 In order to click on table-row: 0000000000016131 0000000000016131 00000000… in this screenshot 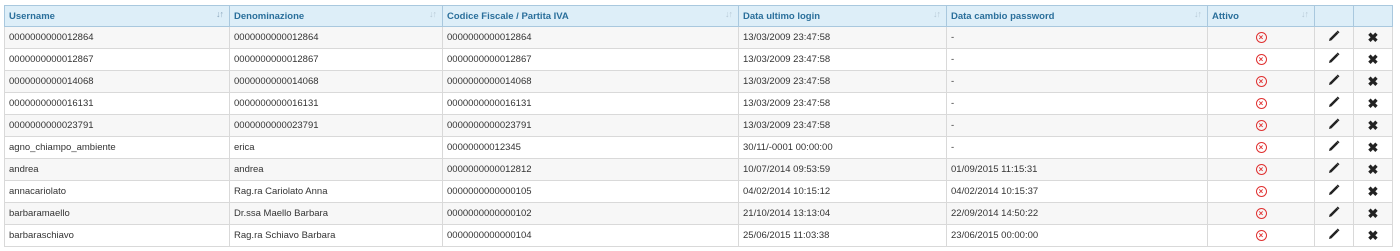, I will do `click(698, 103)`.